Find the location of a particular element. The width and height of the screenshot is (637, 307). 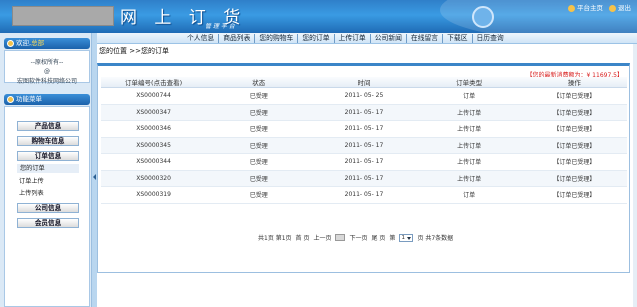

next-page-link: 下一页 is located at coordinates (358, 237).